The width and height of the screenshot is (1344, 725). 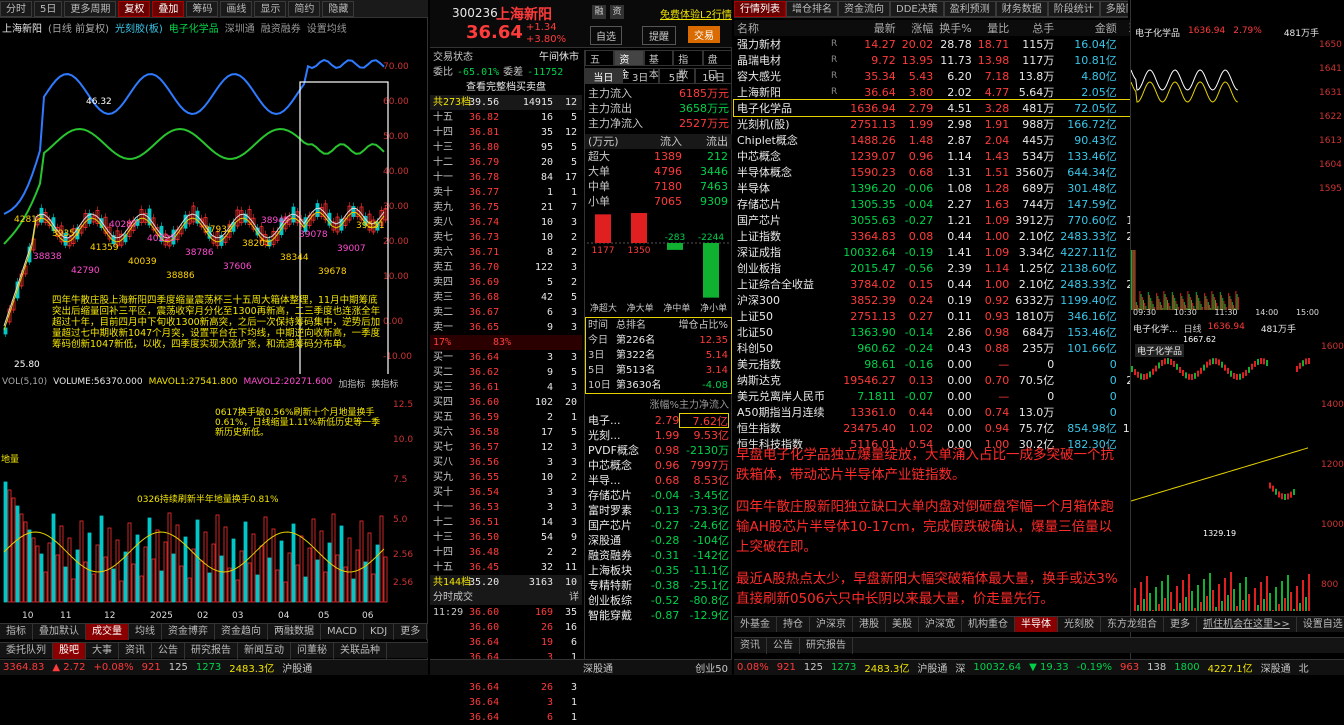 What do you see at coordinates (379, 632) in the screenshot?
I see `tab-kdj: KDJ` at bounding box center [379, 632].